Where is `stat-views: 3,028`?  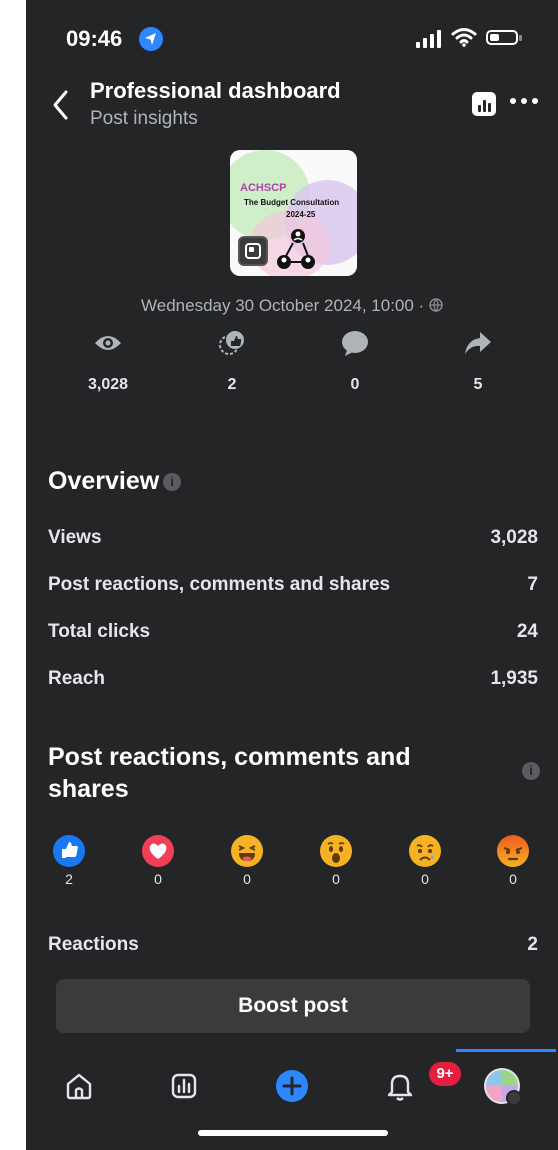 stat-views: 3,028 is located at coordinates (108, 362).